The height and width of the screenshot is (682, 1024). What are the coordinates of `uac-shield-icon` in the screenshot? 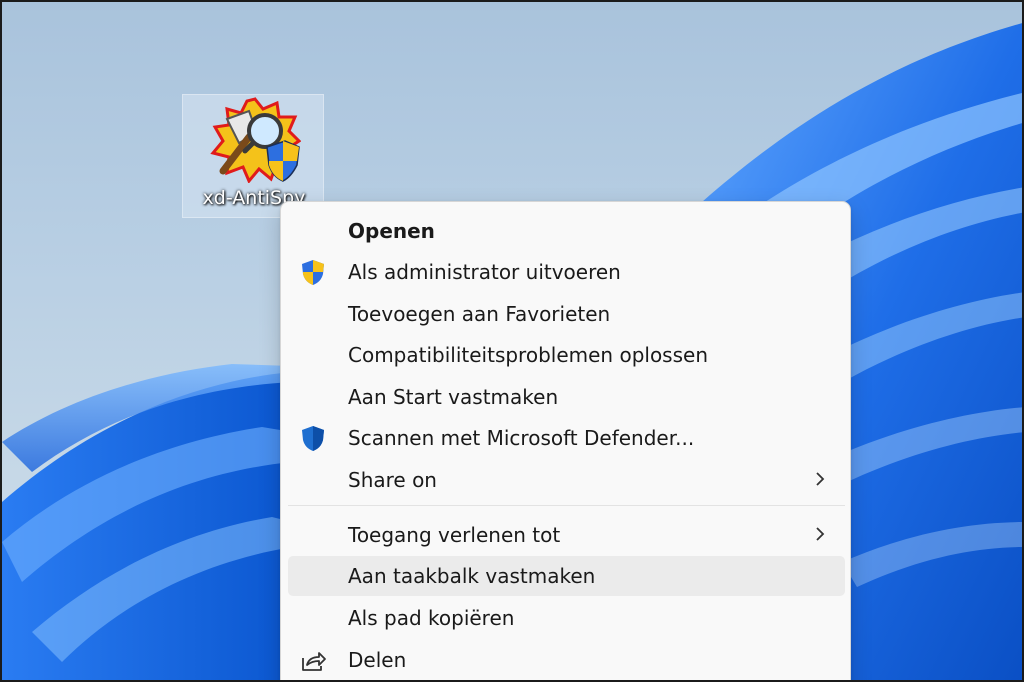 It's located at (313, 272).